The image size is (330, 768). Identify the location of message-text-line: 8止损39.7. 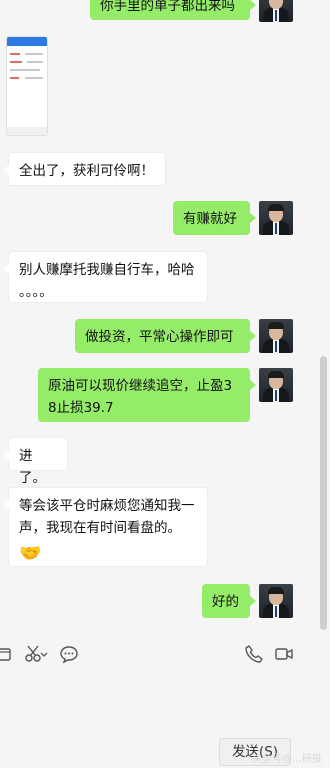
(81, 408).